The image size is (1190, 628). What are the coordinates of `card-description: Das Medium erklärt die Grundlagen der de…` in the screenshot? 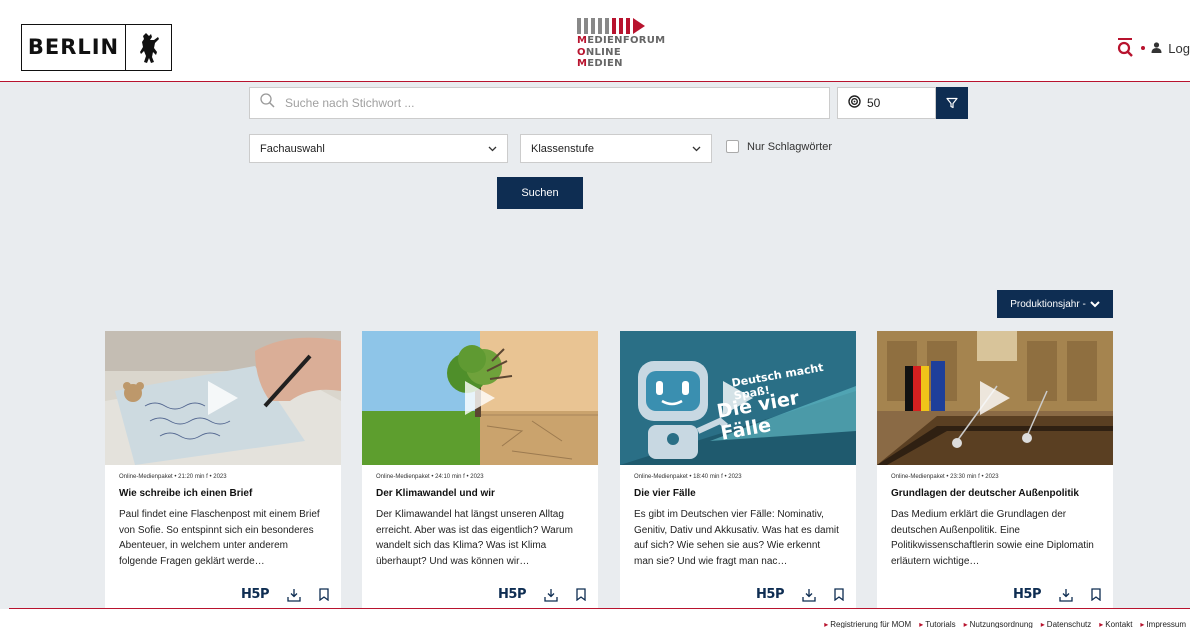 It's located at (992, 538).